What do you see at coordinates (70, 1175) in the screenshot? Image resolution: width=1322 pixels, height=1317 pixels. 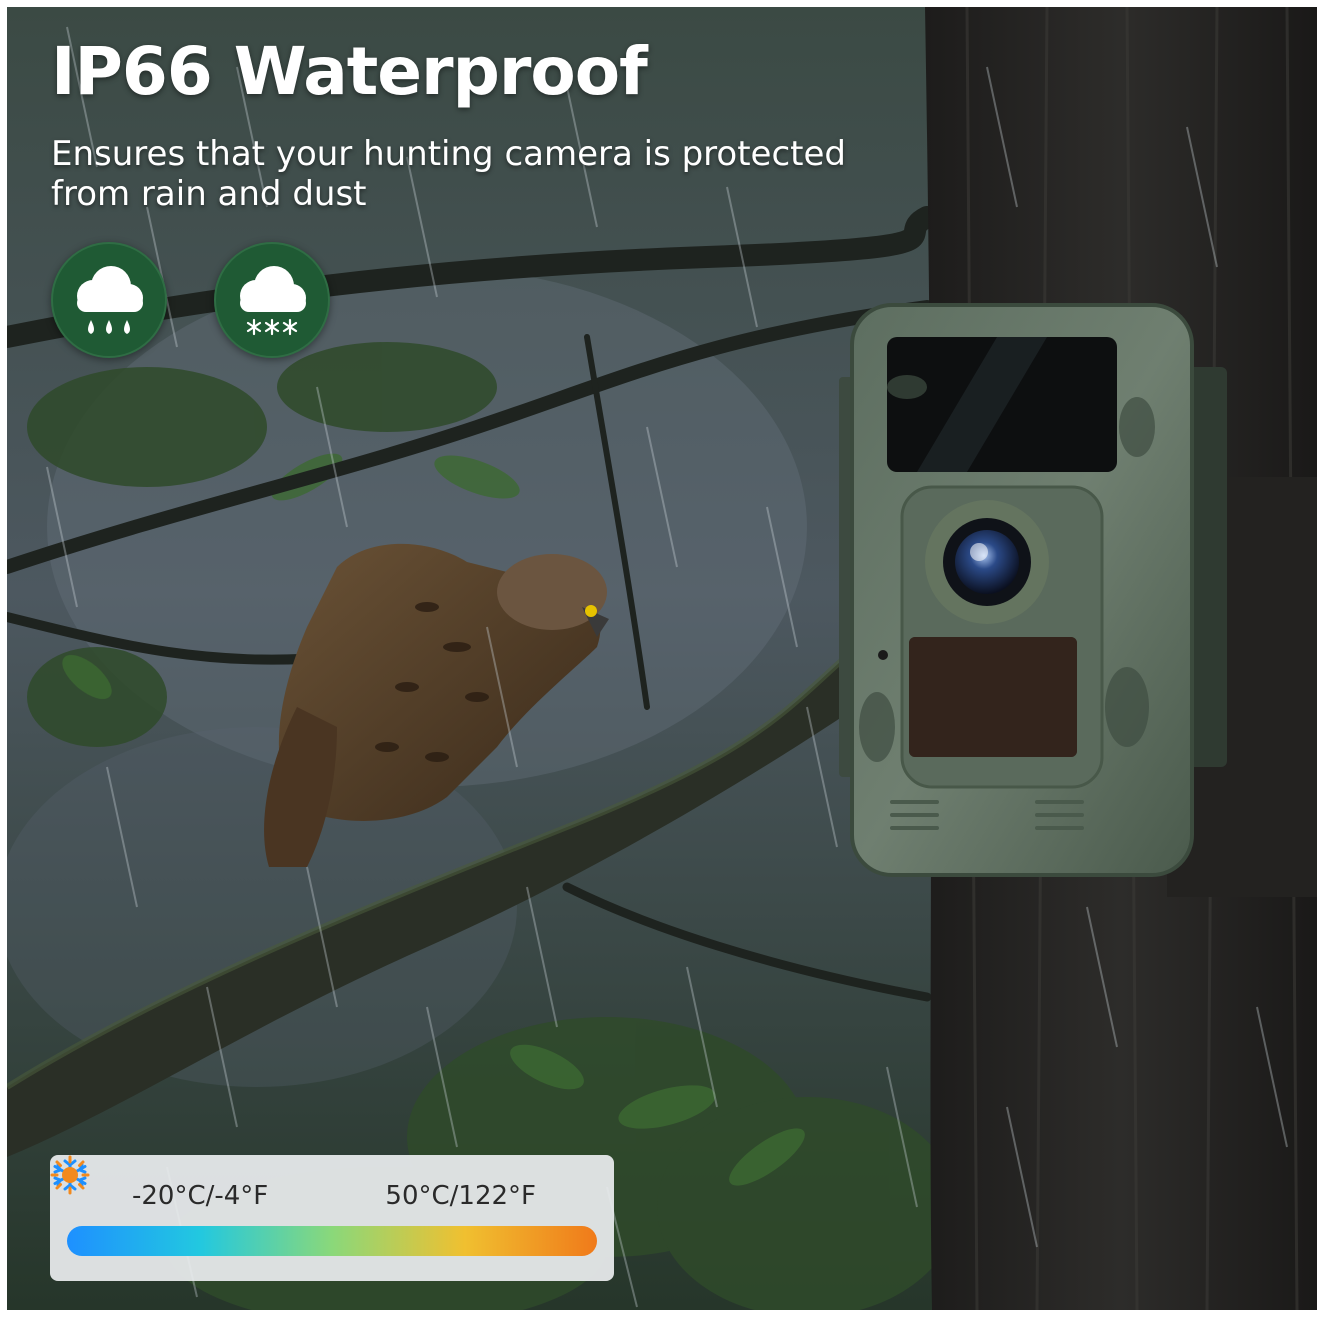 I see `sun-icon` at bounding box center [70, 1175].